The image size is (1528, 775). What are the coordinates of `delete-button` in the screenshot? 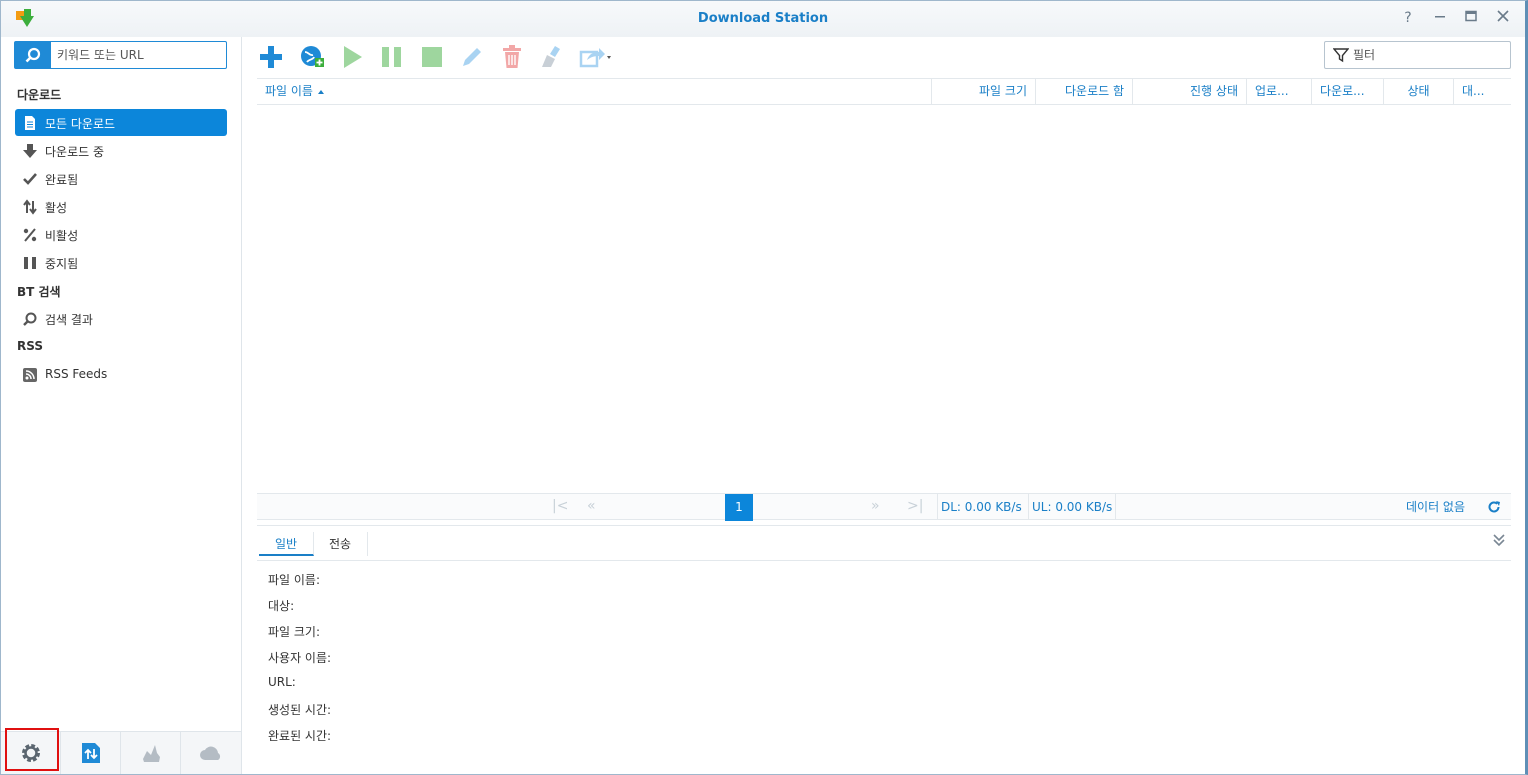 It's located at (512, 57).